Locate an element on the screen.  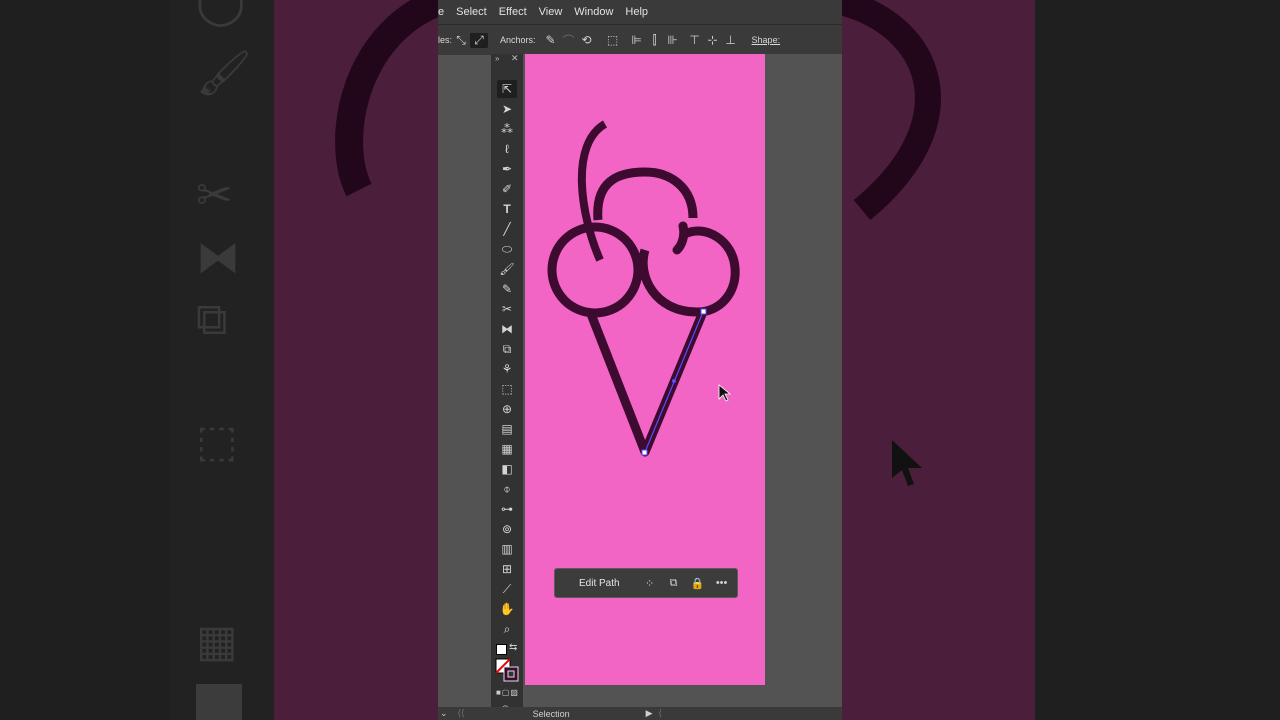
ghost-cursor-icon is located at coordinates (907, 463).